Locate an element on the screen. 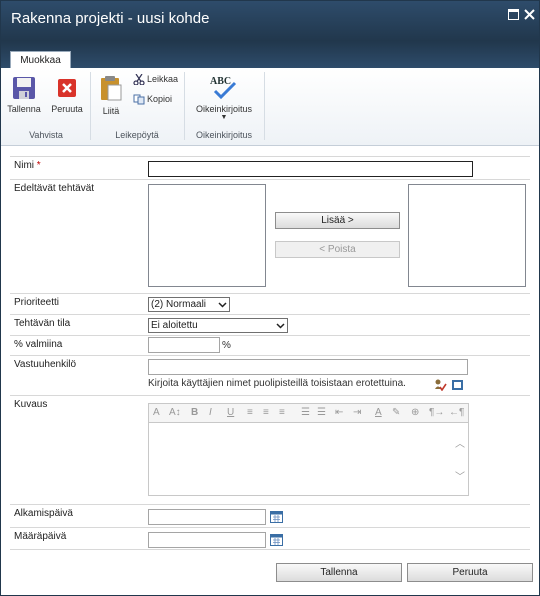 This screenshot has height=596, width=540. ribbon-group-clipboard: Liitä Leikkaa Kopioi Leikepöytä is located at coordinates (137, 106).